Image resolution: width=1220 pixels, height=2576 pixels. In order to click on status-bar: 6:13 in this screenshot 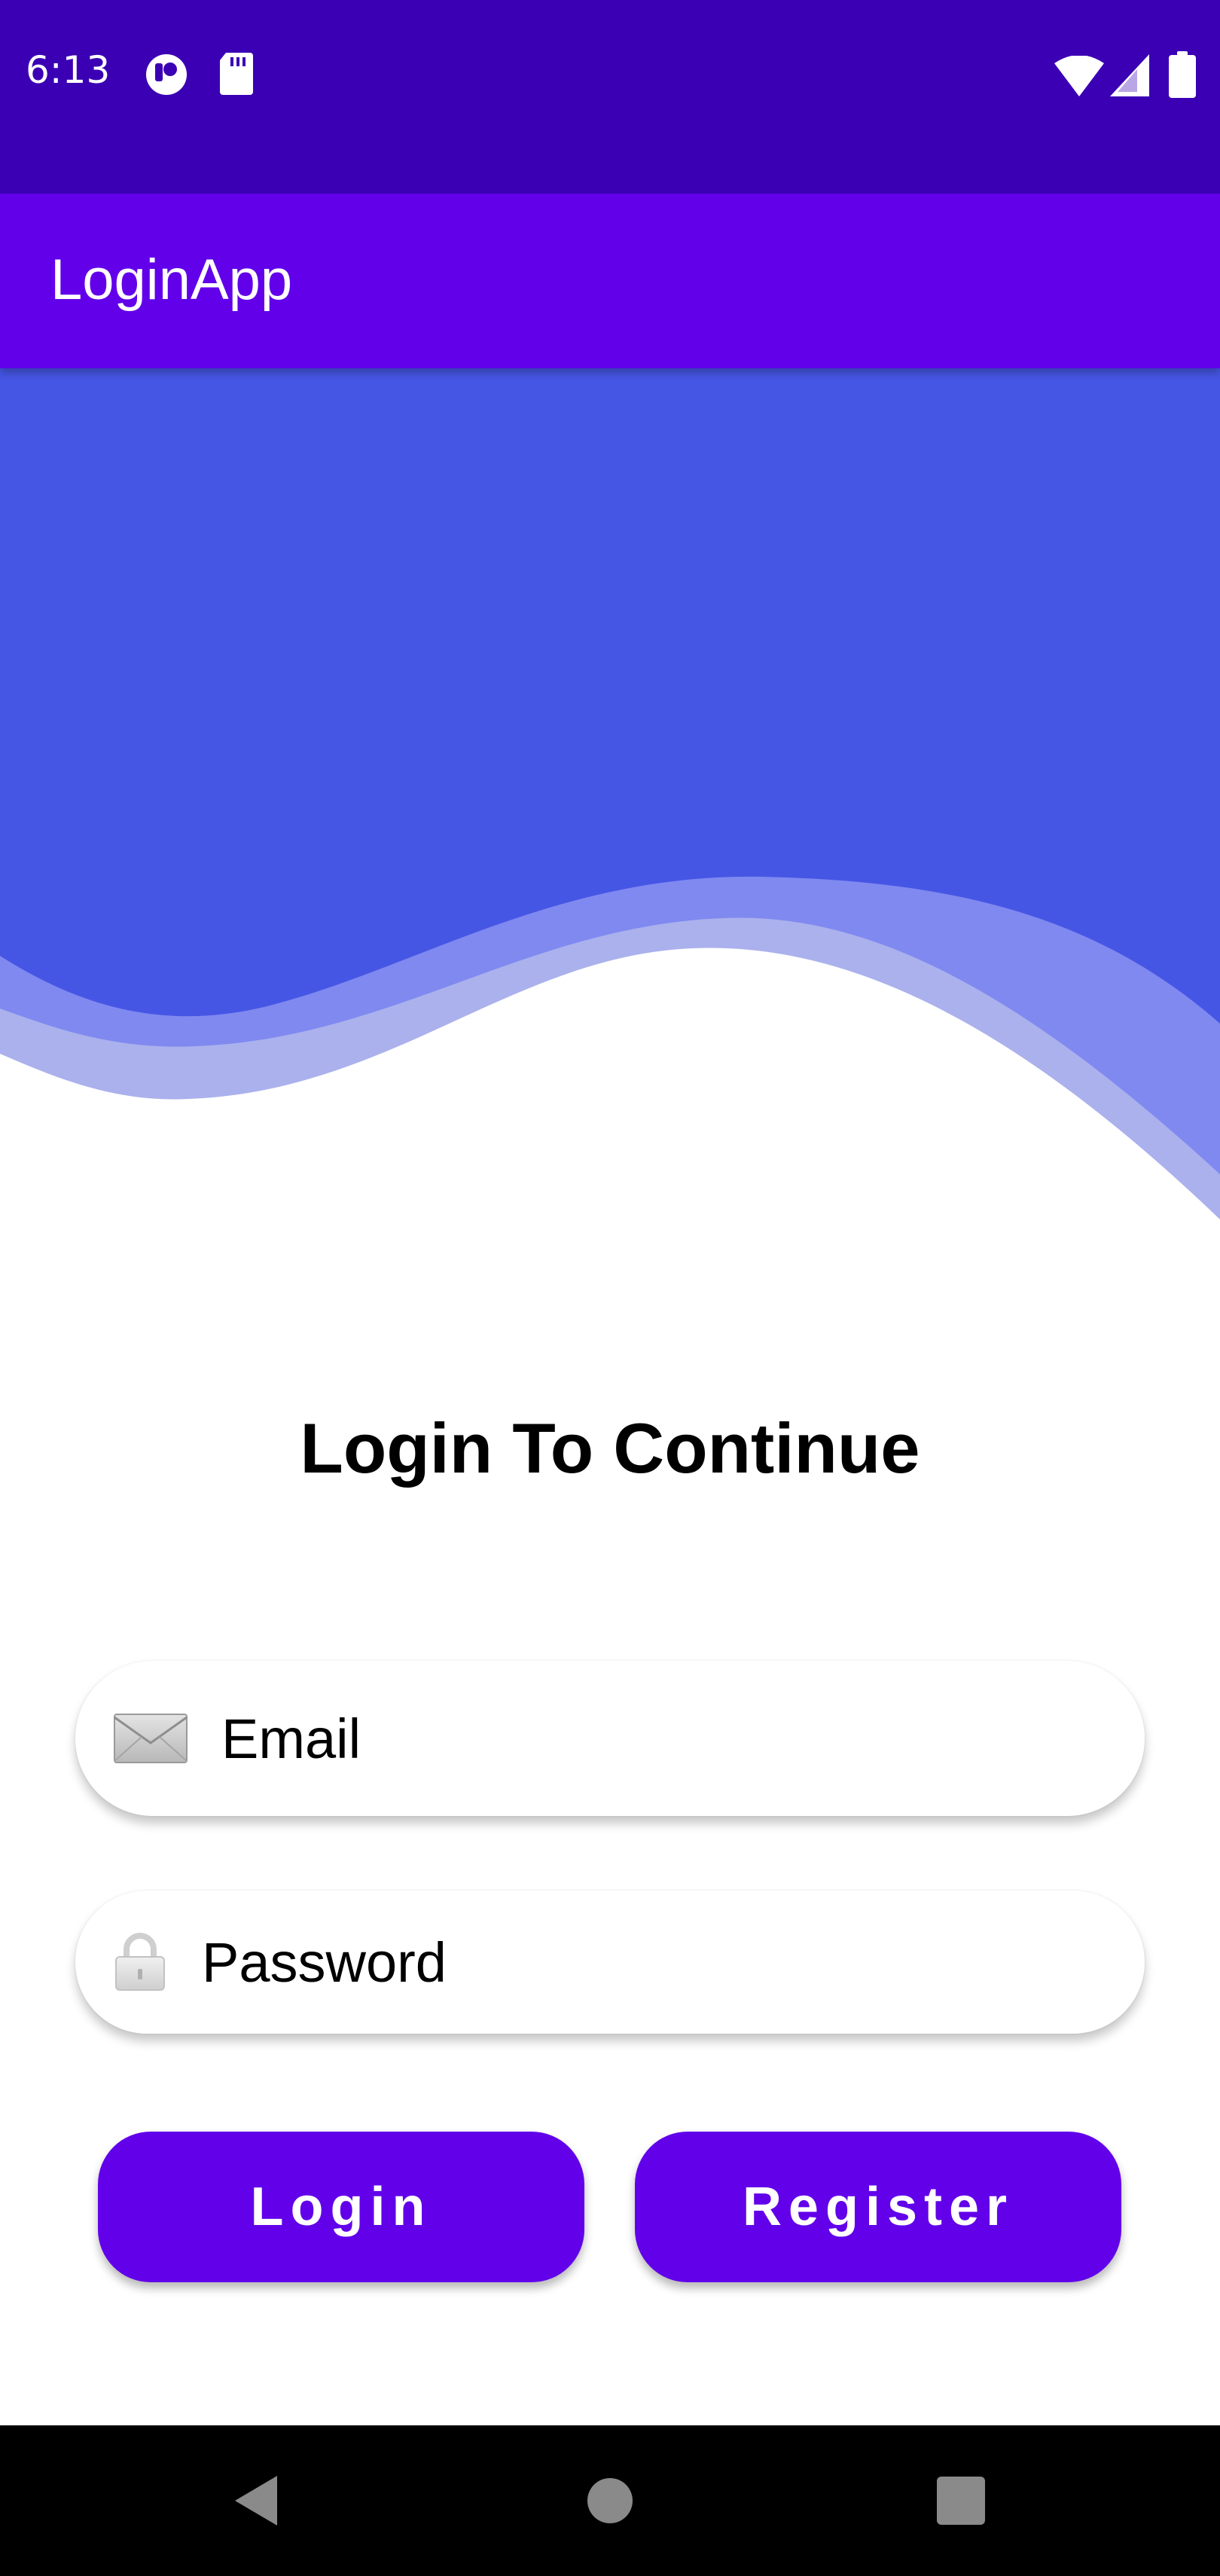, I will do `click(610, 97)`.